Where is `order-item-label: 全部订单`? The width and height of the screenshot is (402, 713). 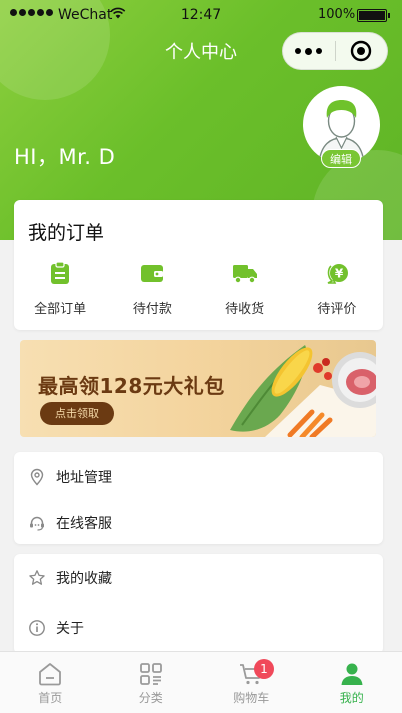
order-item-label: 全部订单 is located at coordinates (60, 309).